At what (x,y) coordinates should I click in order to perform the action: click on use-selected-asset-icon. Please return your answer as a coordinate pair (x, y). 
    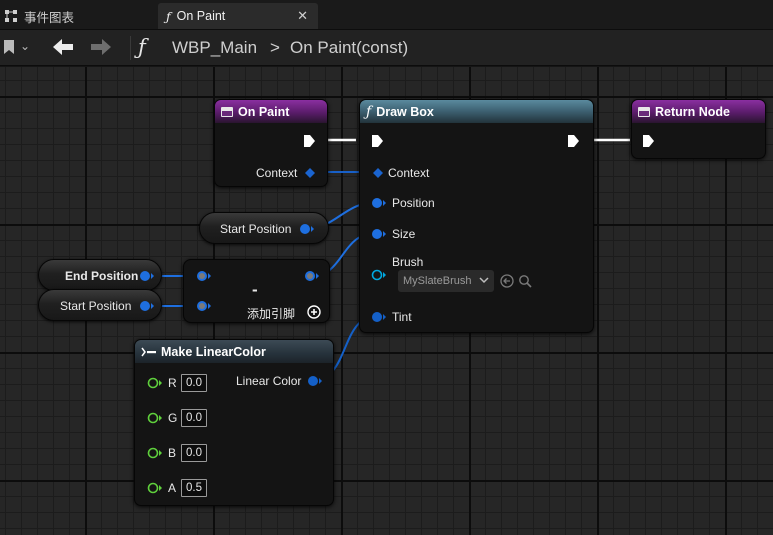
    Looking at the image, I should click on (507, 281).